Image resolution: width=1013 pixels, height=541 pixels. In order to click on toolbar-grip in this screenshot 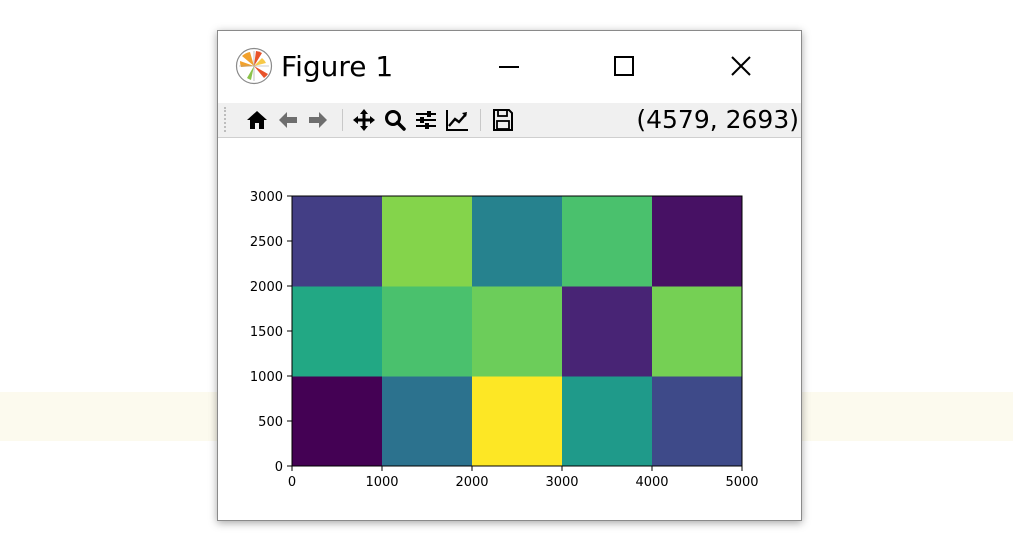, I will do `click(225, 119)`.